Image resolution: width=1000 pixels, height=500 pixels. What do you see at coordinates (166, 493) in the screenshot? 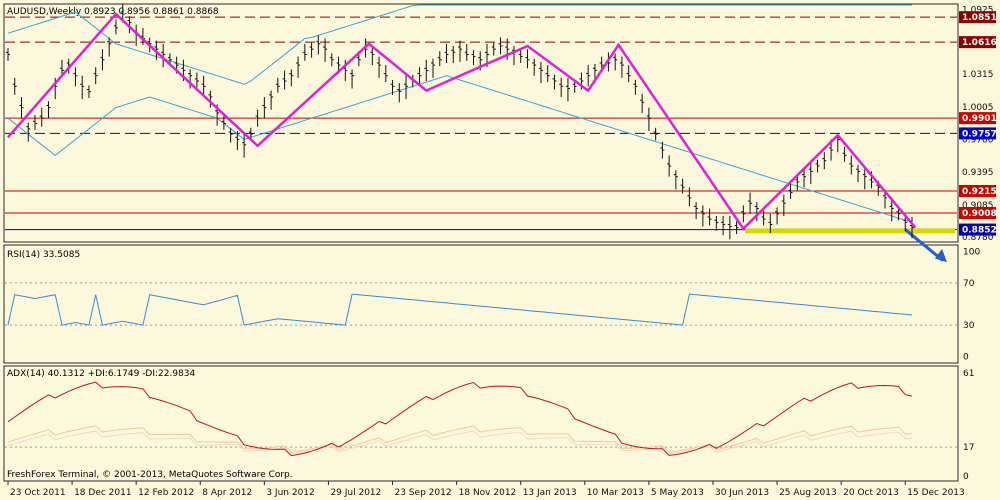
I see `x-tick-label: 12 Feb 2012` at bounding box center [166, 493].